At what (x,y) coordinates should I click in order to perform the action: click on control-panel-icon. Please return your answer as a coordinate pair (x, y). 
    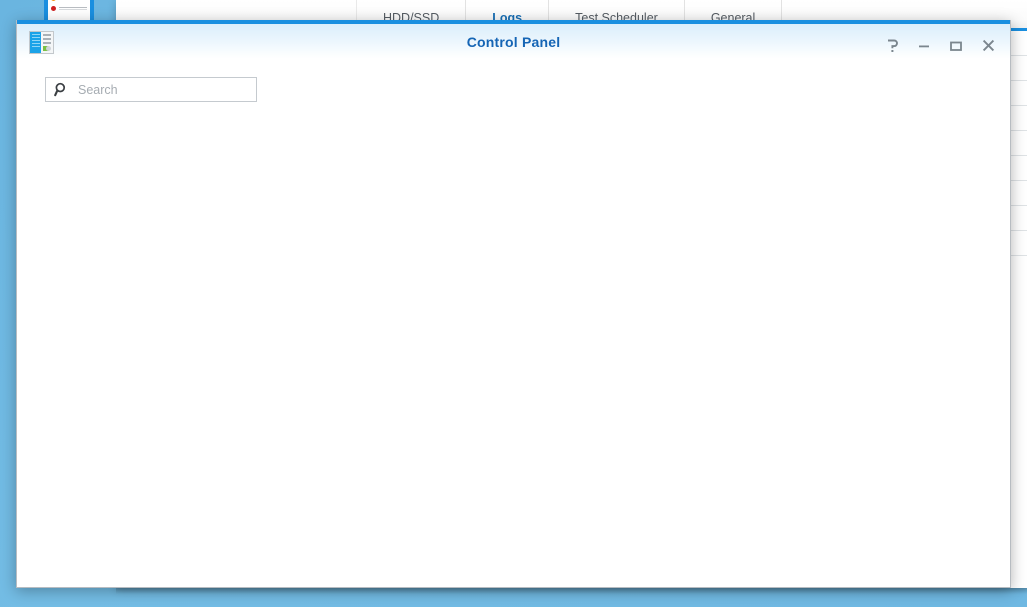
    Looking at the image, I should click on (41, 42).